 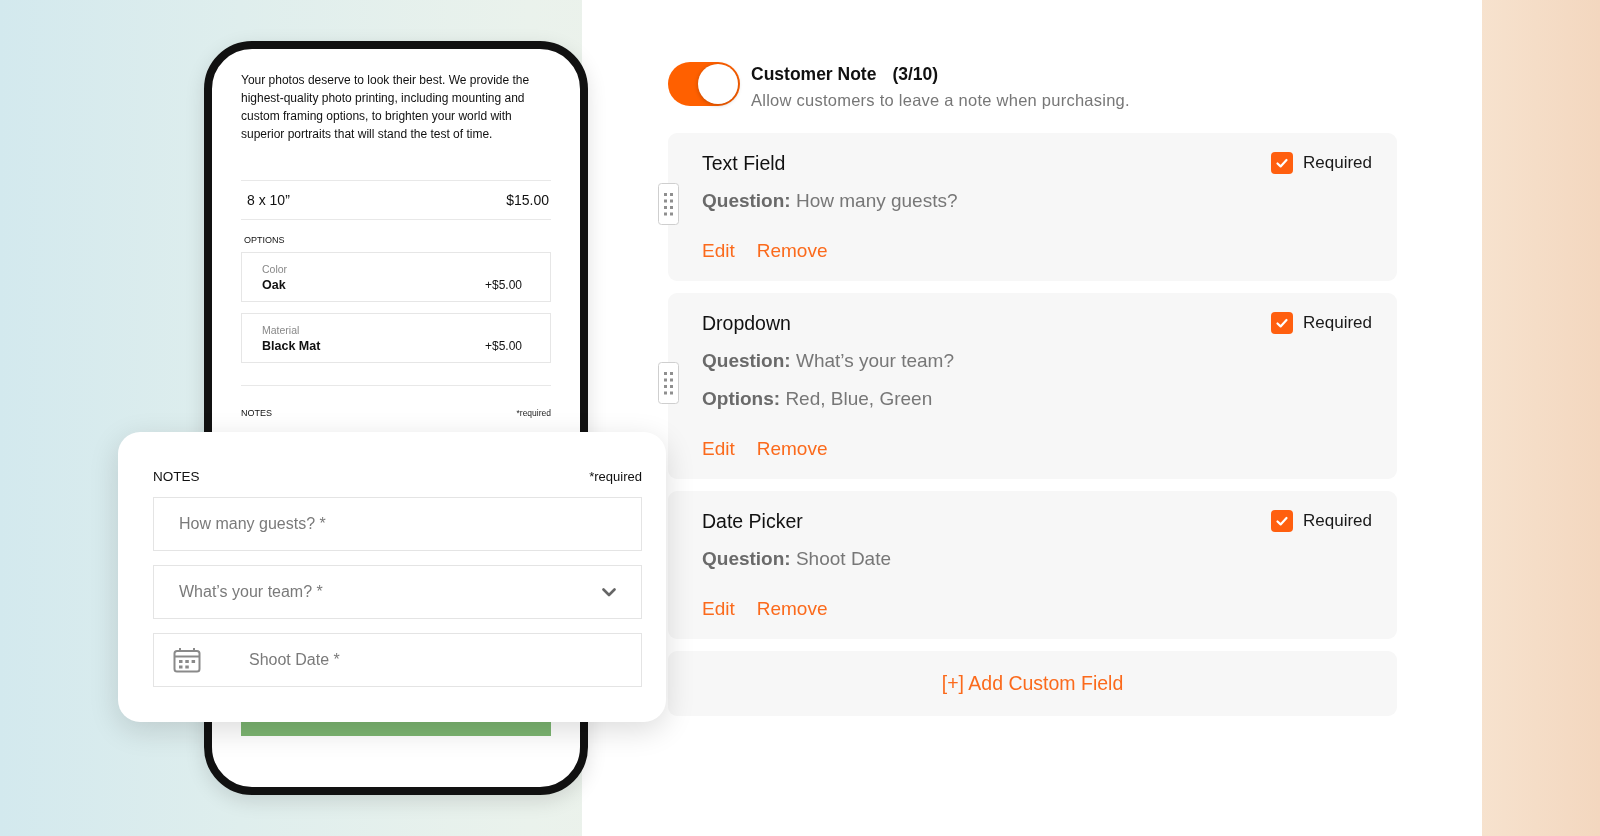 I want to click on option-card: Material Black Mat +$5.00, so click(x=396, y=338).